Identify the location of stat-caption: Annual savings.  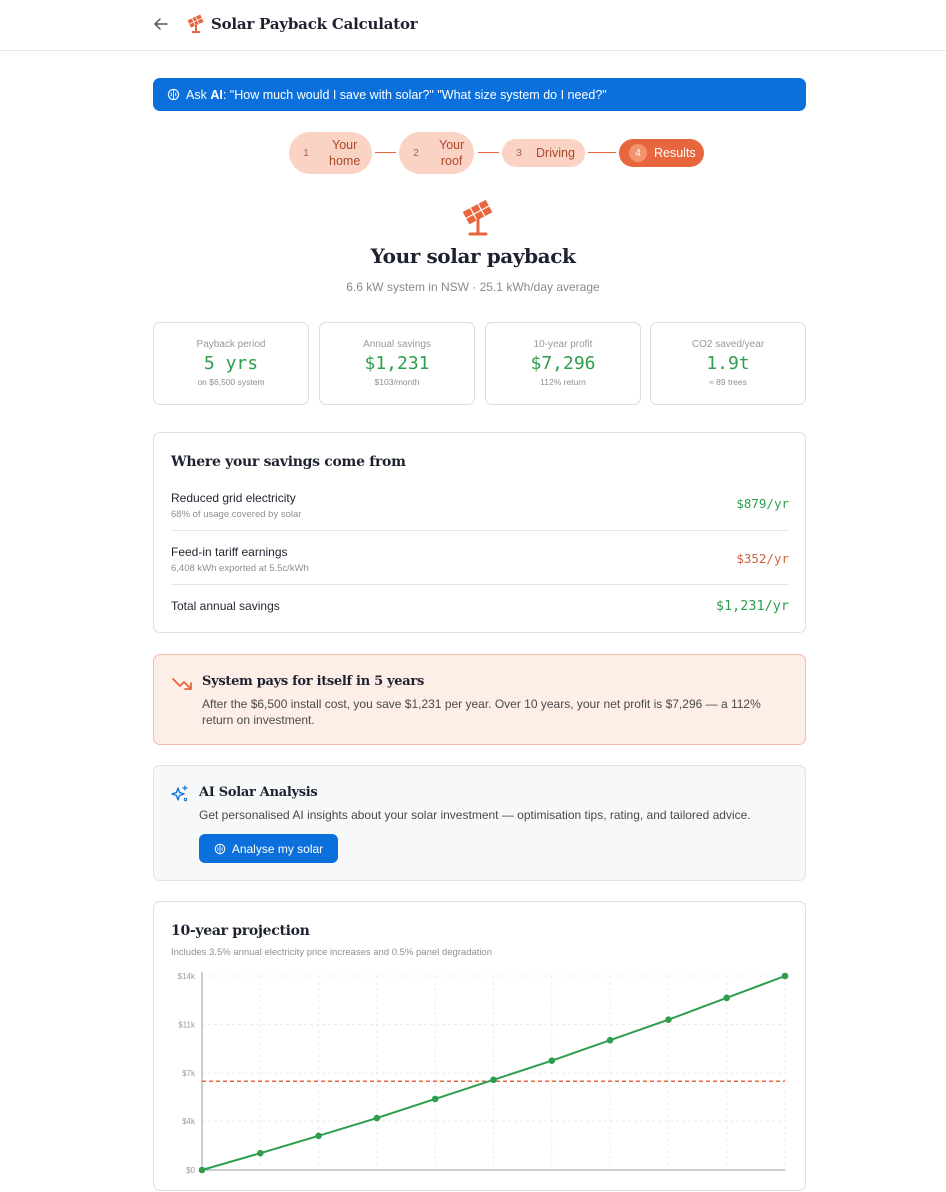
(397, 344).